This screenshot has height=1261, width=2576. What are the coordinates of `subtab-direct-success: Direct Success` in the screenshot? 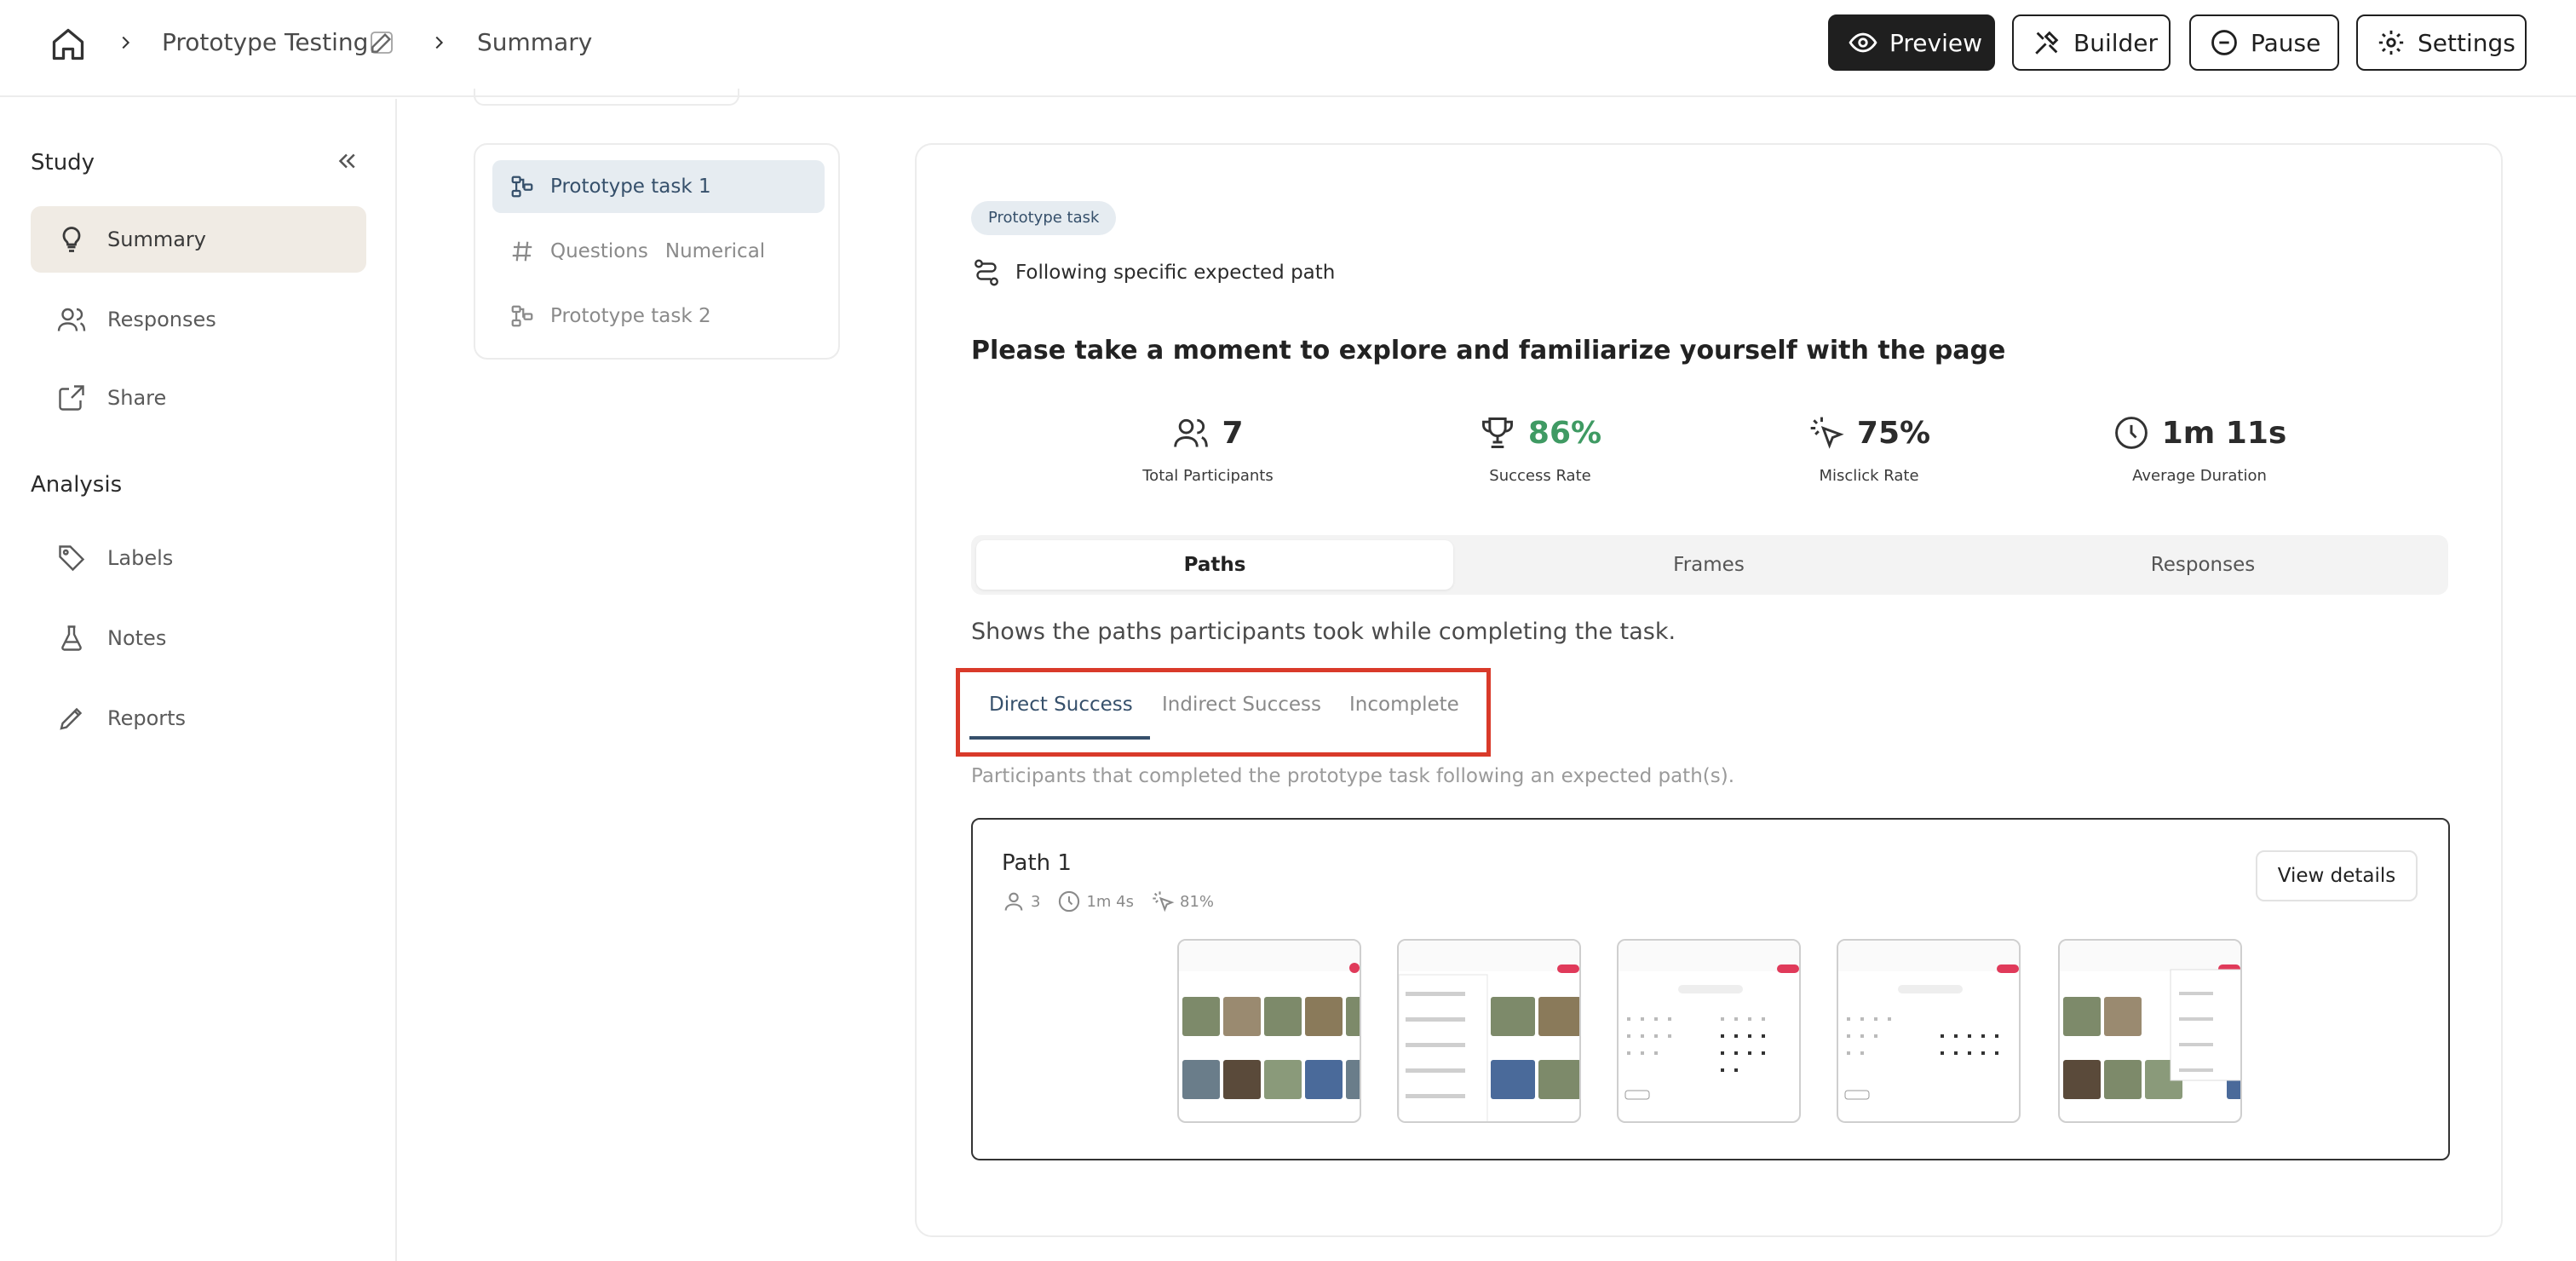 It's located at (1061, 705).